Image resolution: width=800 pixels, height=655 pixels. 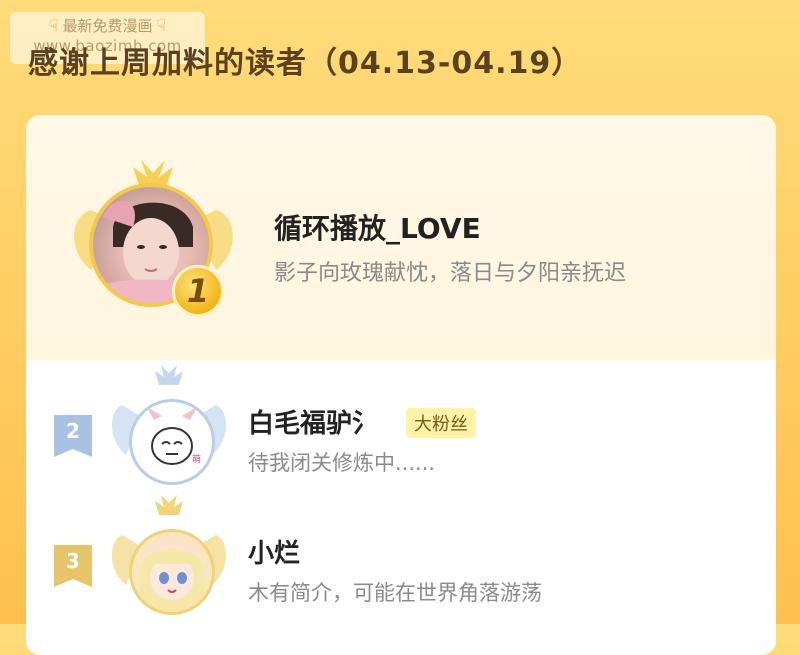 What do you see at coordinates (313, 421) in the screenshot?
I see `reader-name: 白毛福驴氵` at bounding box center [313, 421].